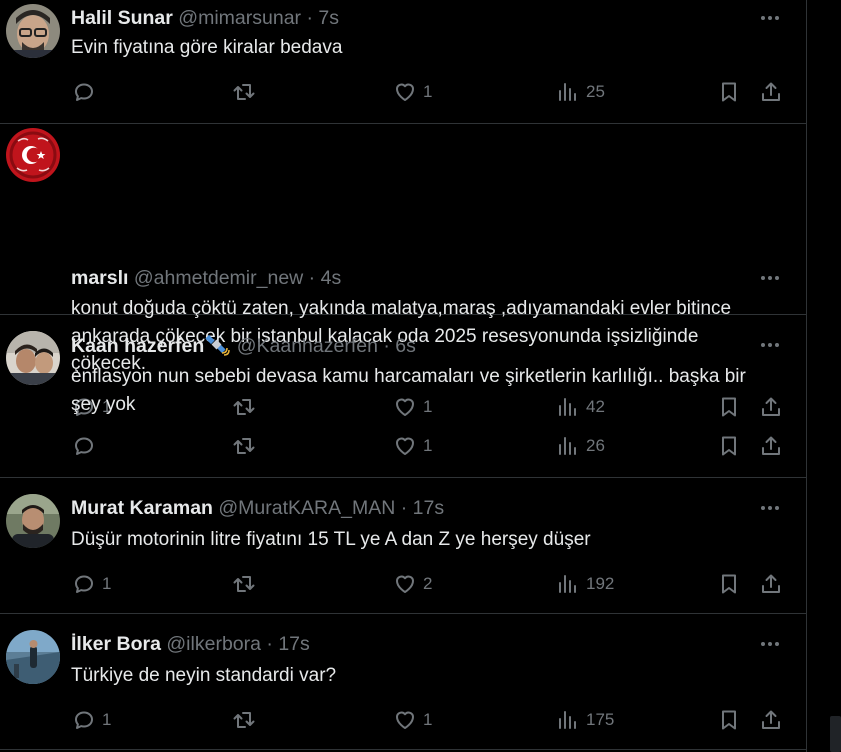 This screenshot has height=752, width=841. What do you see at coordinates (405, 346) in the screenshot?
I see `timestamp: 6s` at bounding box center [405, 346].